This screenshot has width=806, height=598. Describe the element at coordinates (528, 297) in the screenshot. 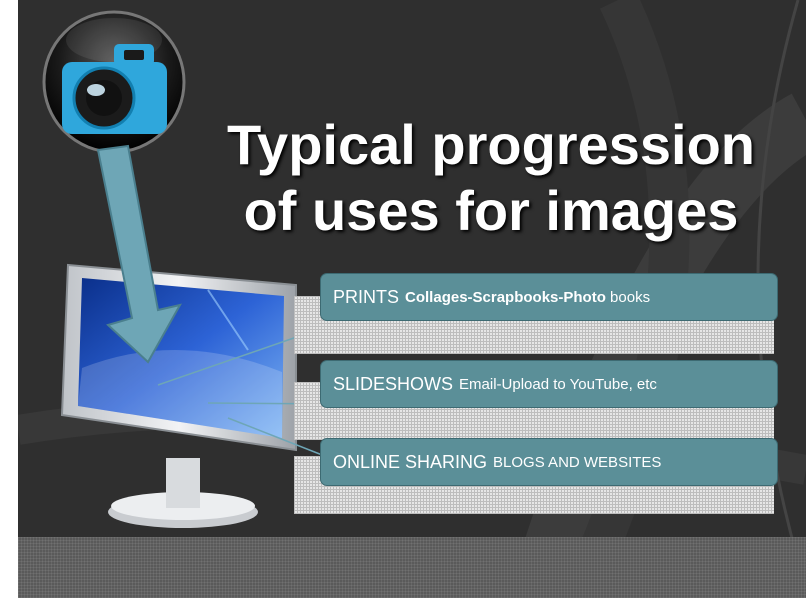

I see `item-detail: Collages-Scrapbooks-Photo books` at that location.